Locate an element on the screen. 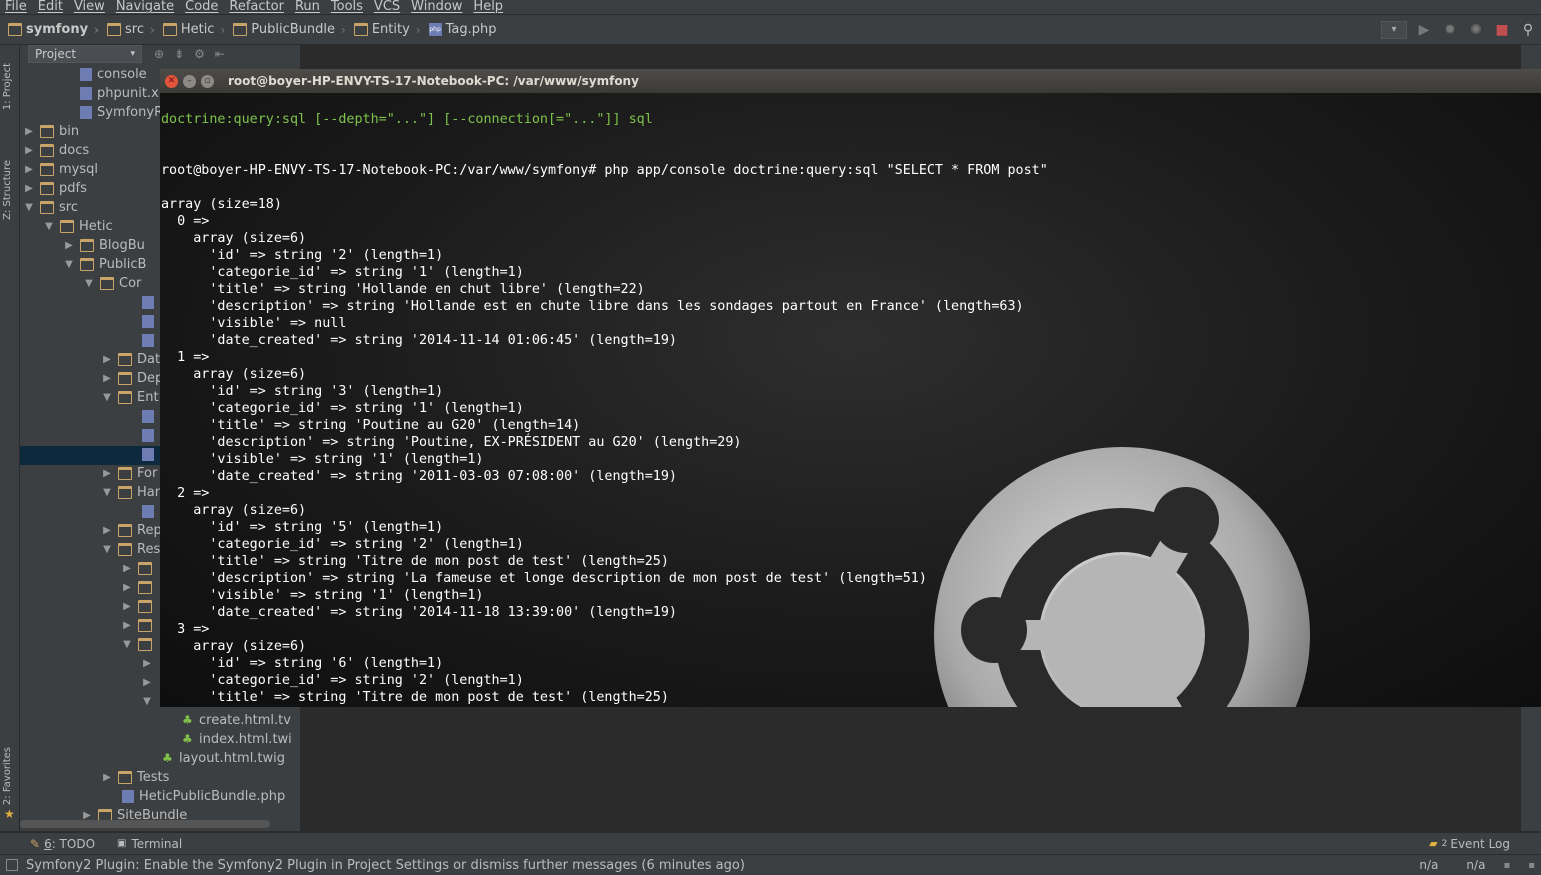 Image resolution: width=1541 pixels, height=875 pixels. tree-row: ▼ src is located at coordinates (51, 207).